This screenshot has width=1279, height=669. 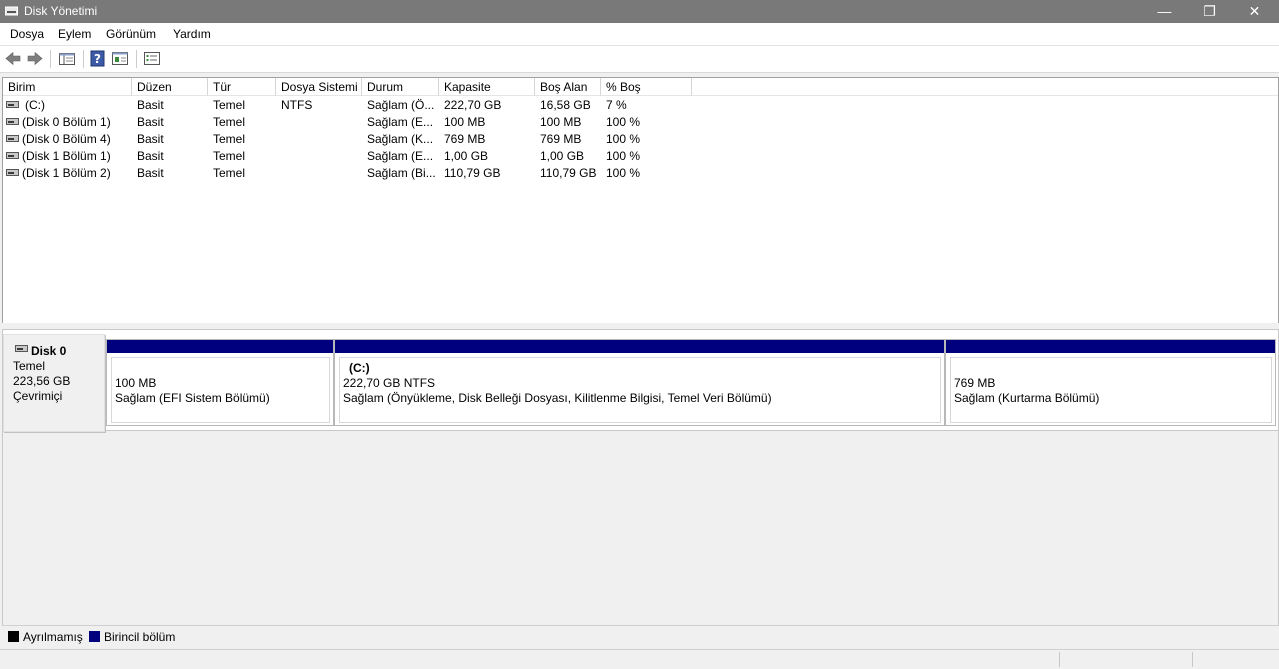 I want to click on help-icon: ?, so click(x=98, y=58).